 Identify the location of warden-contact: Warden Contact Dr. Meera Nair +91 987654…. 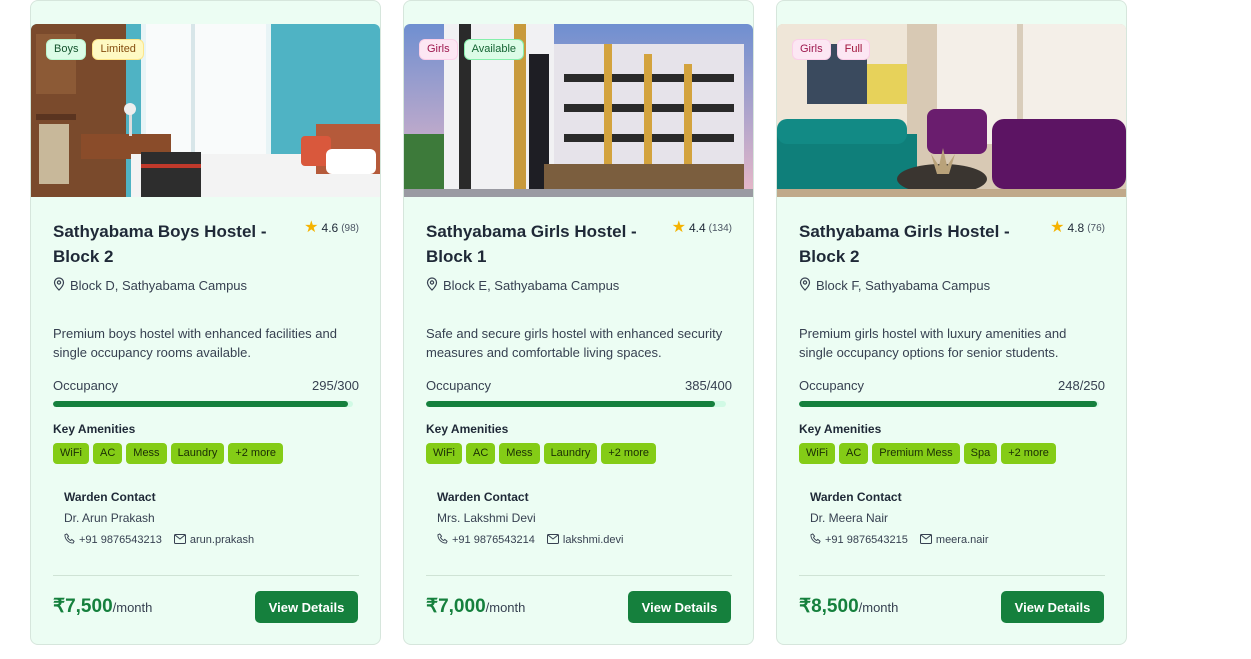
(952, 518).